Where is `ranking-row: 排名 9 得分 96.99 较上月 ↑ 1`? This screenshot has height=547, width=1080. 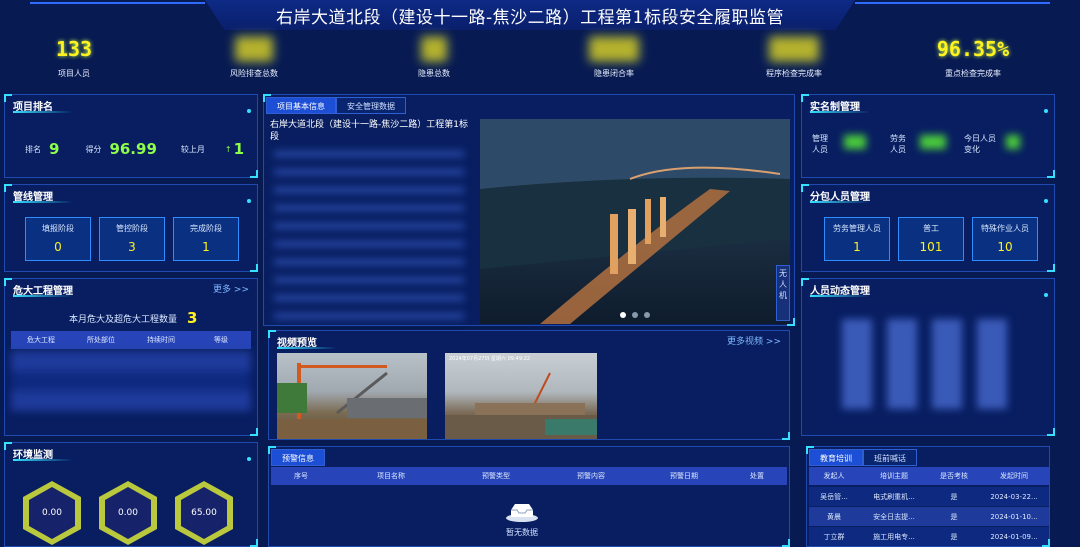
ranking-row: 排名 9 得分 96.99 较上月 ↑ 1 is located at coordinates (134, 149).